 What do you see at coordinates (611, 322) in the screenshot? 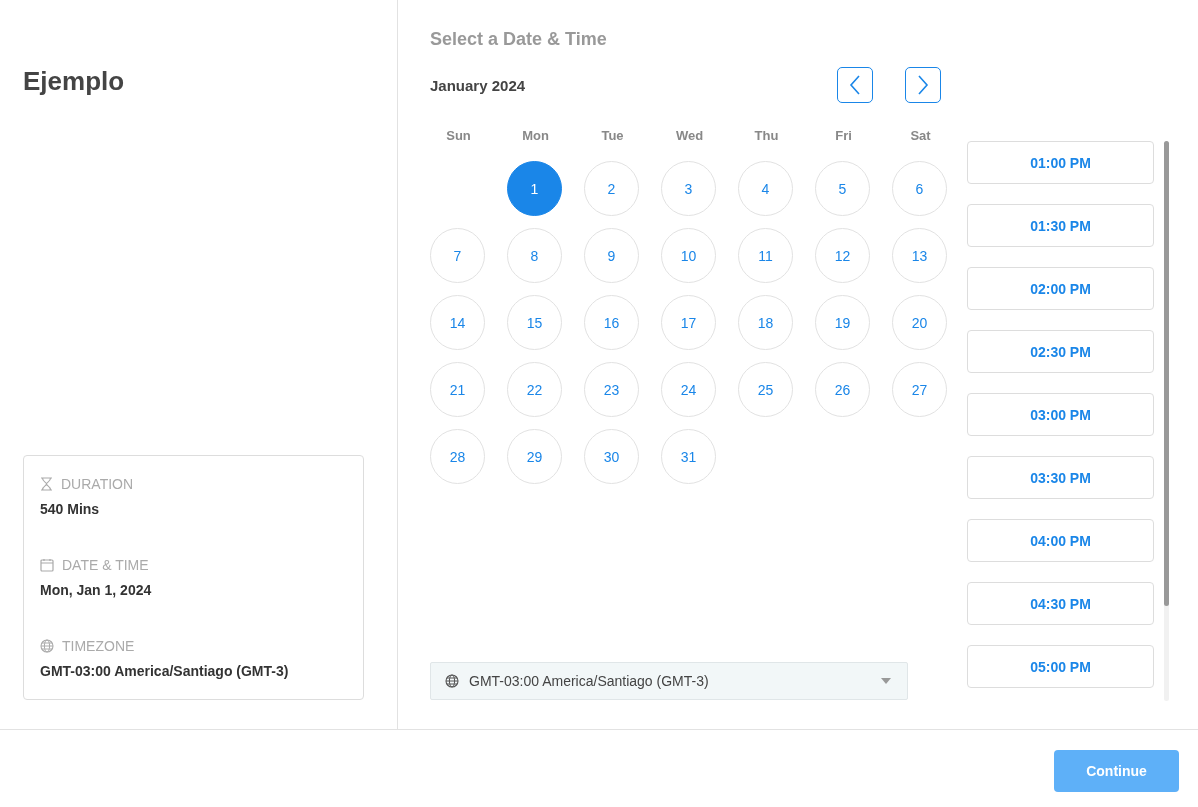
I see `calendar-day: 16` at bounding box center [611, 322].